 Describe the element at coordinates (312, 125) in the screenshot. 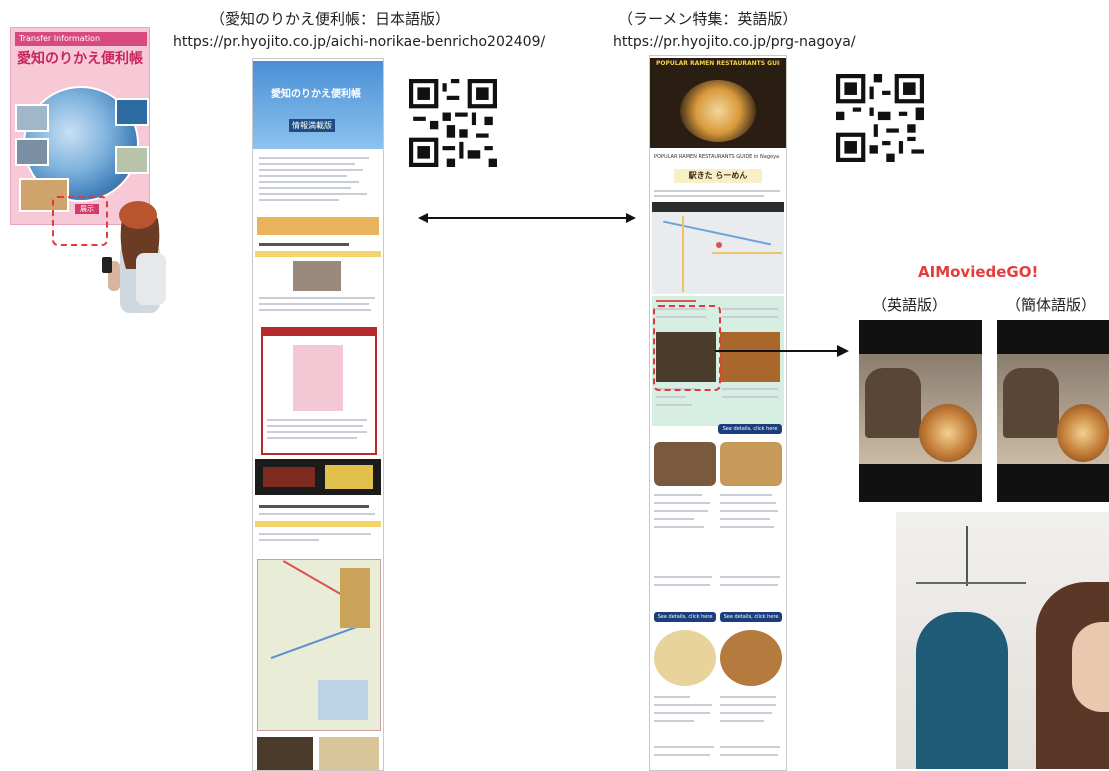

I see `jp-hero-sub: 情報満載版` at that location.